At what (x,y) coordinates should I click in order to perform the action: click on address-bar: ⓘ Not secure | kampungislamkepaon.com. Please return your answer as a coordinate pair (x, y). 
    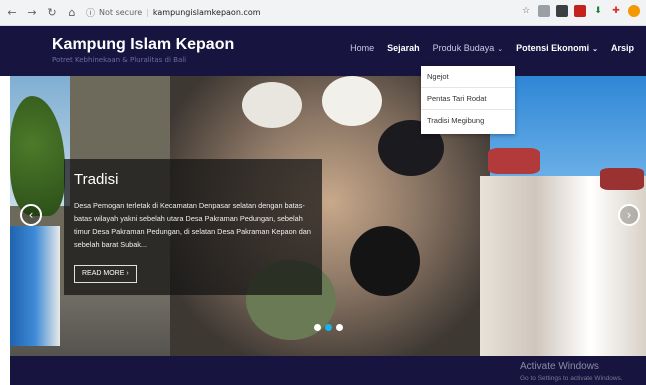
    Looking at the image, I should click on (276, 13).